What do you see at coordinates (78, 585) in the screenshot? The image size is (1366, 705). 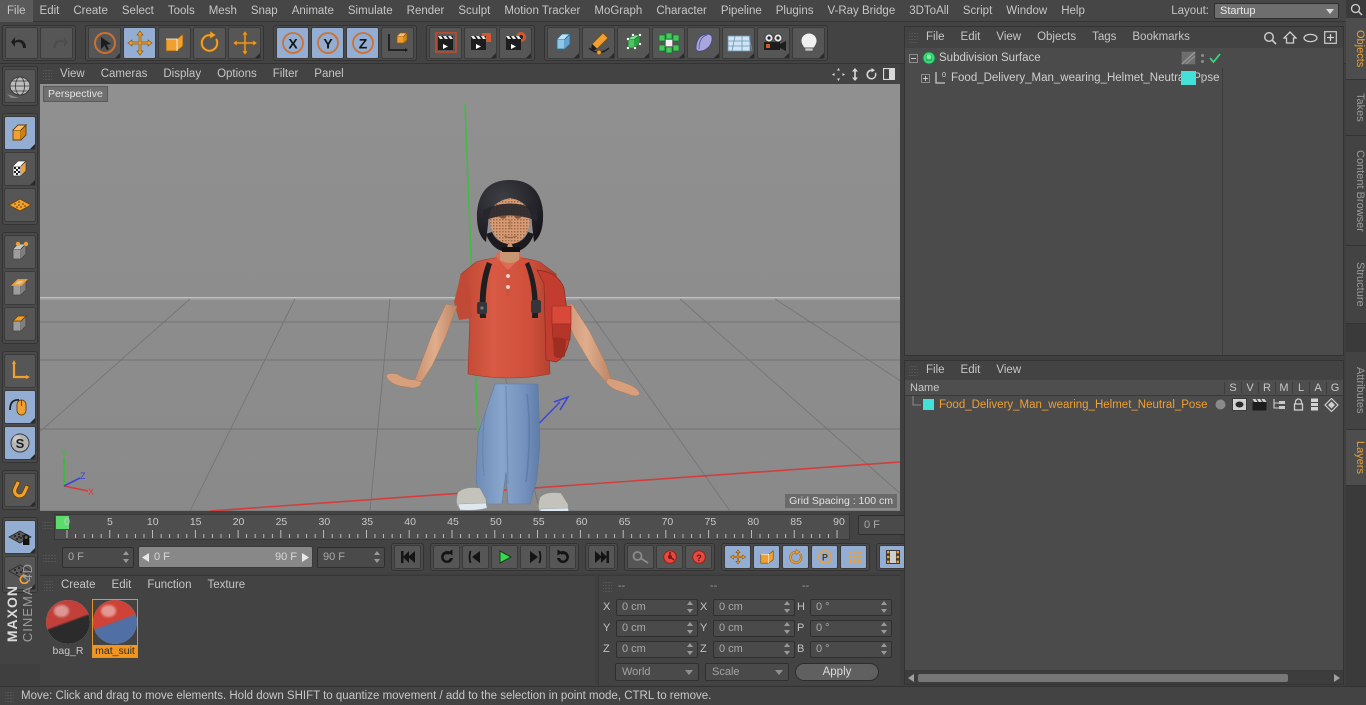 I see `material-menu-create: Create` at bounding box center [78, 585].